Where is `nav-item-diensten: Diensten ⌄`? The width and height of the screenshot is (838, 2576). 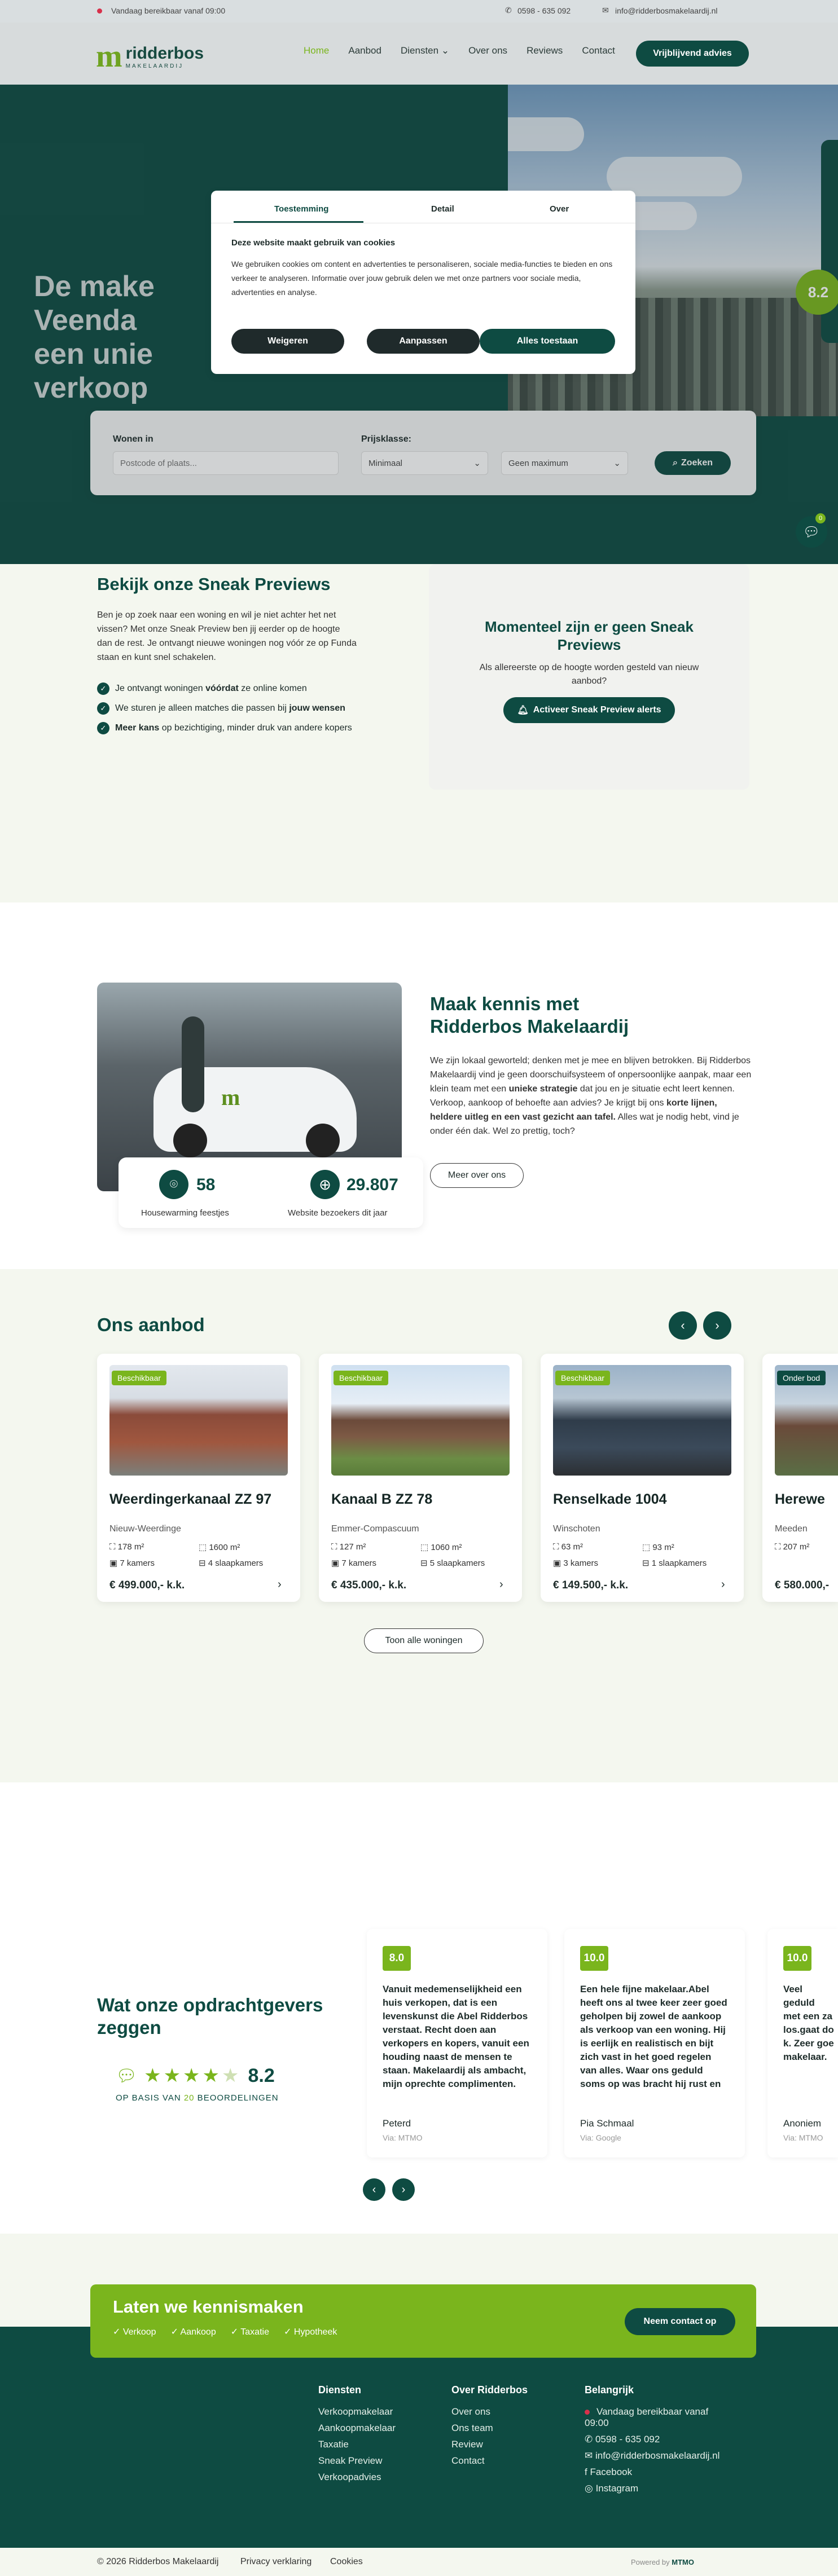
nav-item-diensten: Diensten ⌄ is located at coordinates (425, 50).